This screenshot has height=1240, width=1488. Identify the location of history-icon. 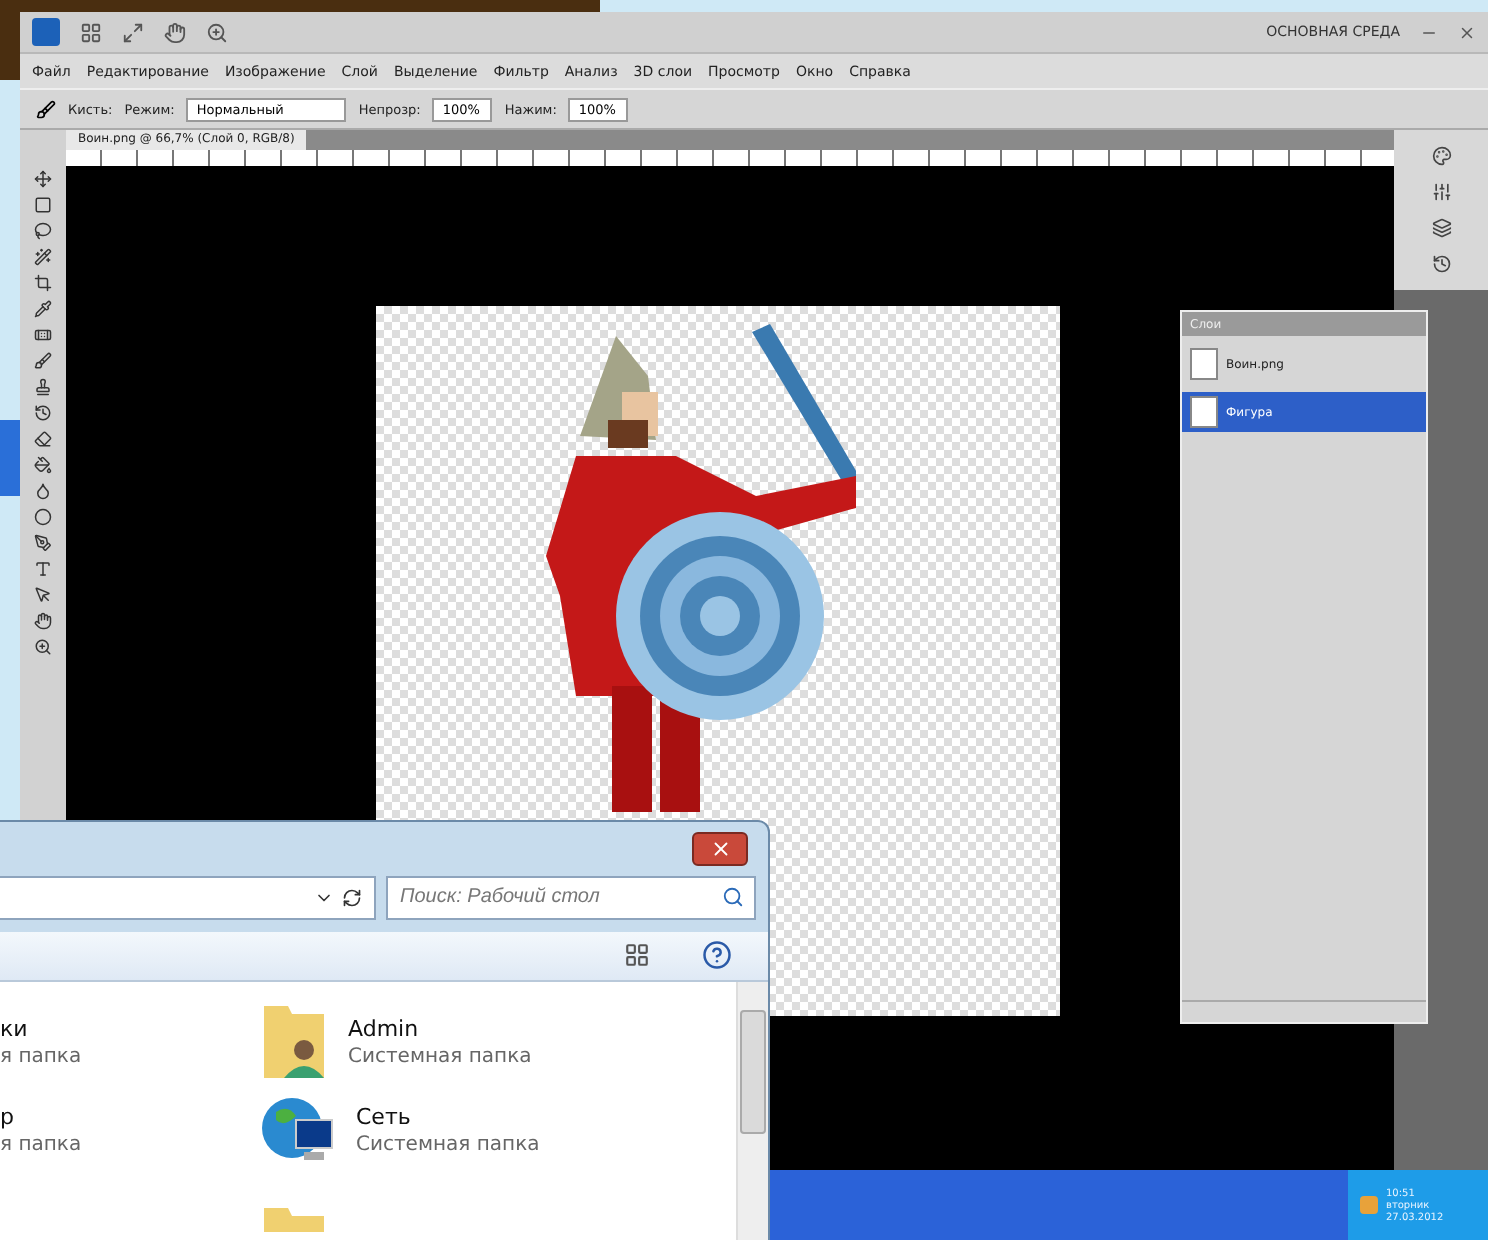
(1441, 264).